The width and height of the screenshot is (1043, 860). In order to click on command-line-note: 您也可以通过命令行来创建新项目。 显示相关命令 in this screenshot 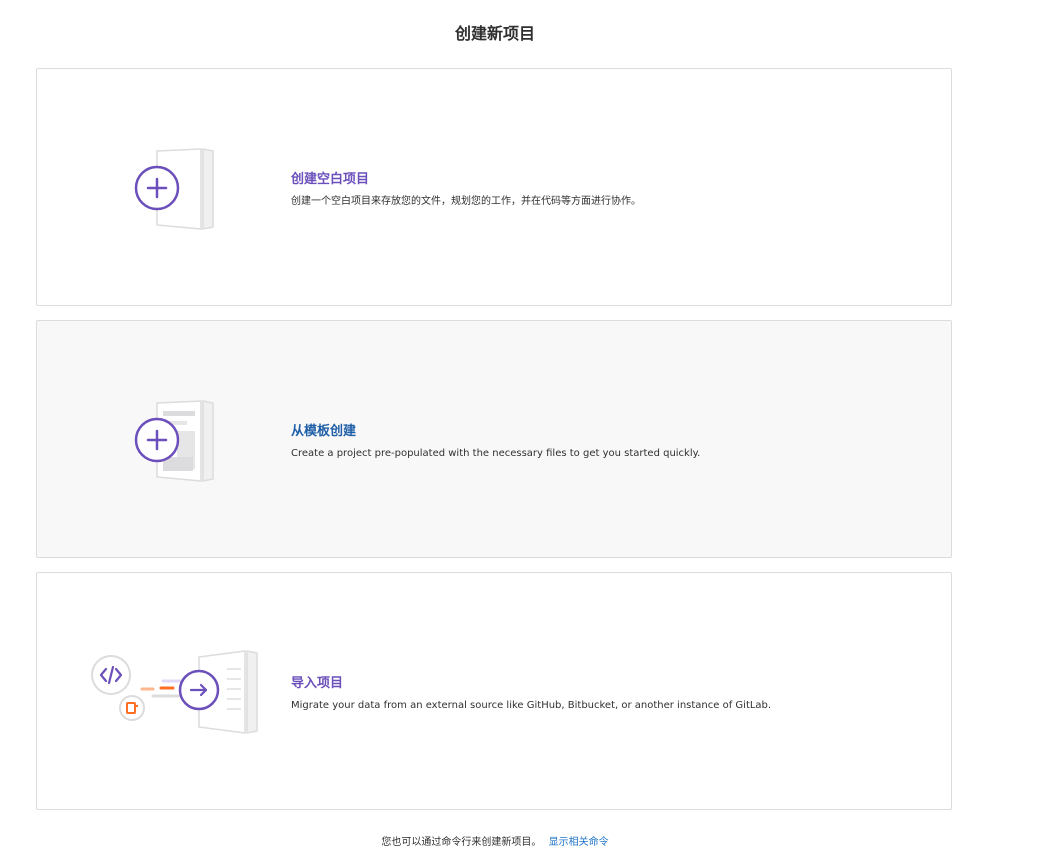, I will do `click(495, 843)`.